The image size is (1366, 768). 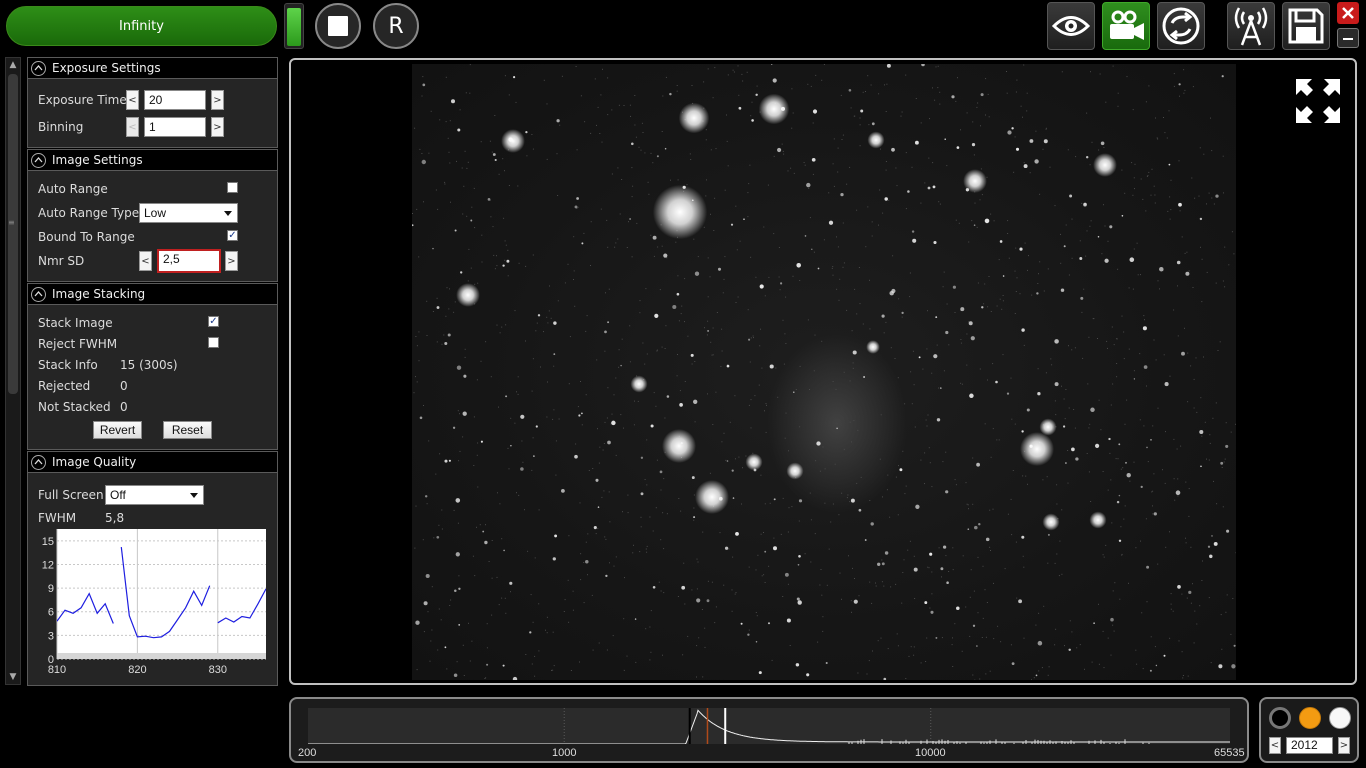 I want to click on auto-range-type-select: Low, so click(x=188, y=213).